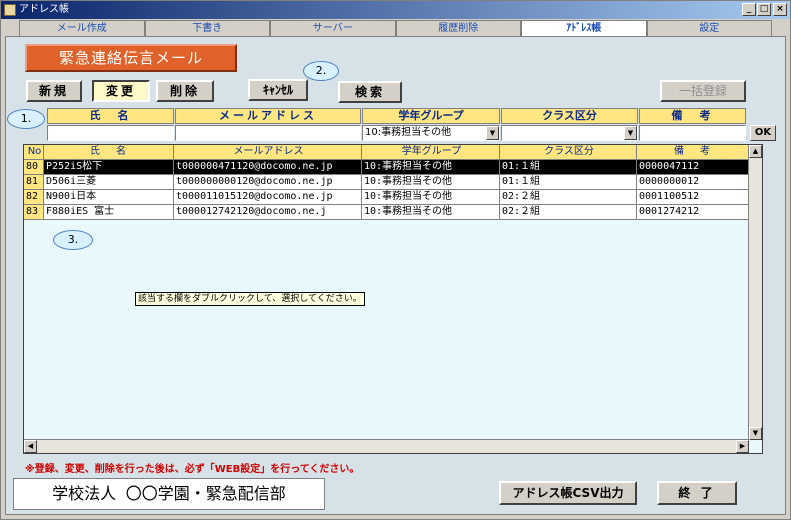  I want to click on close-button: ×, so click(780, 9).